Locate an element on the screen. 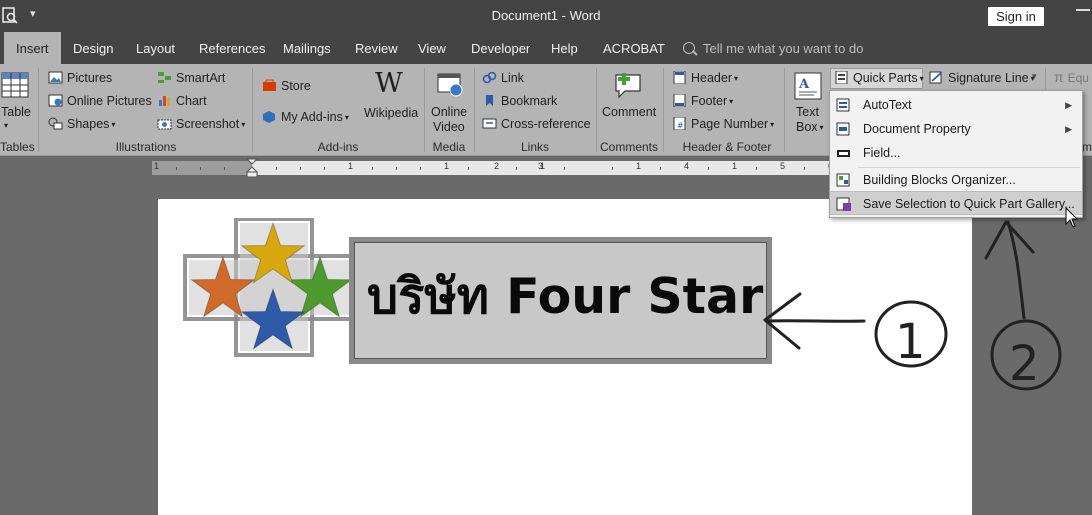 The width and height of the screenshot is (1092, 515). company-name-textbox: บริษัท Four Star is located at coordinates (560, 300).